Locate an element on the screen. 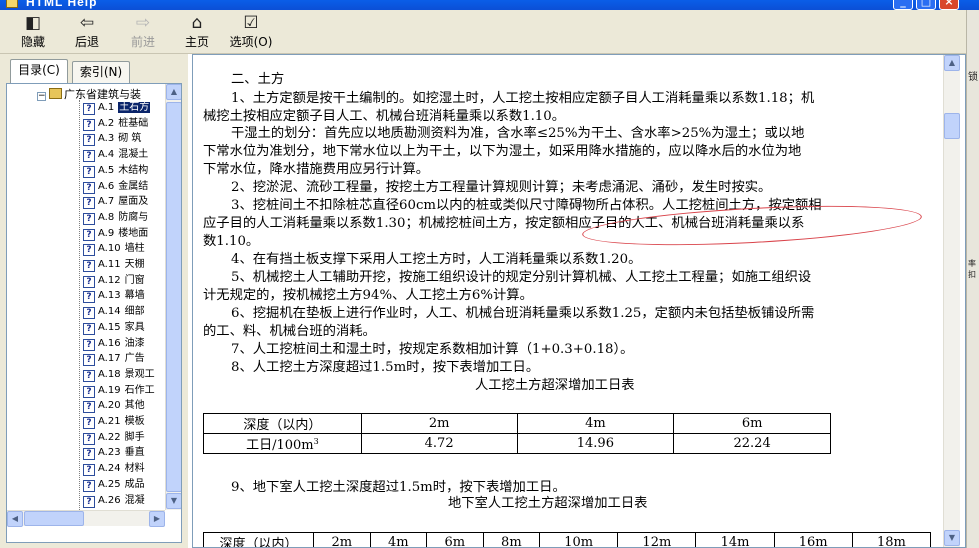  tree-item-code: A.19 is located at coordinates (109, 390).